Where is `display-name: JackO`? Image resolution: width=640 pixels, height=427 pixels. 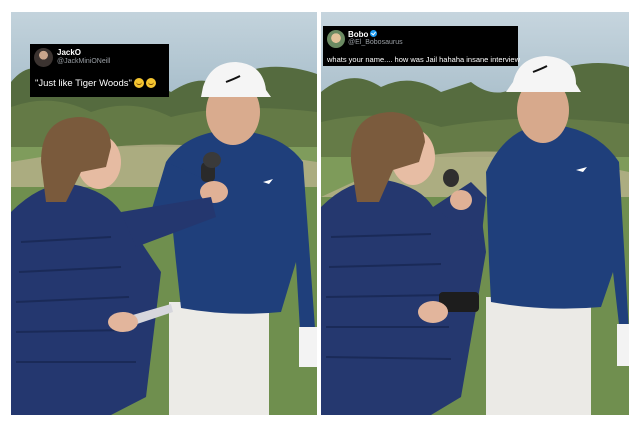 display-name: JackO is located at coordinates (69, 52).